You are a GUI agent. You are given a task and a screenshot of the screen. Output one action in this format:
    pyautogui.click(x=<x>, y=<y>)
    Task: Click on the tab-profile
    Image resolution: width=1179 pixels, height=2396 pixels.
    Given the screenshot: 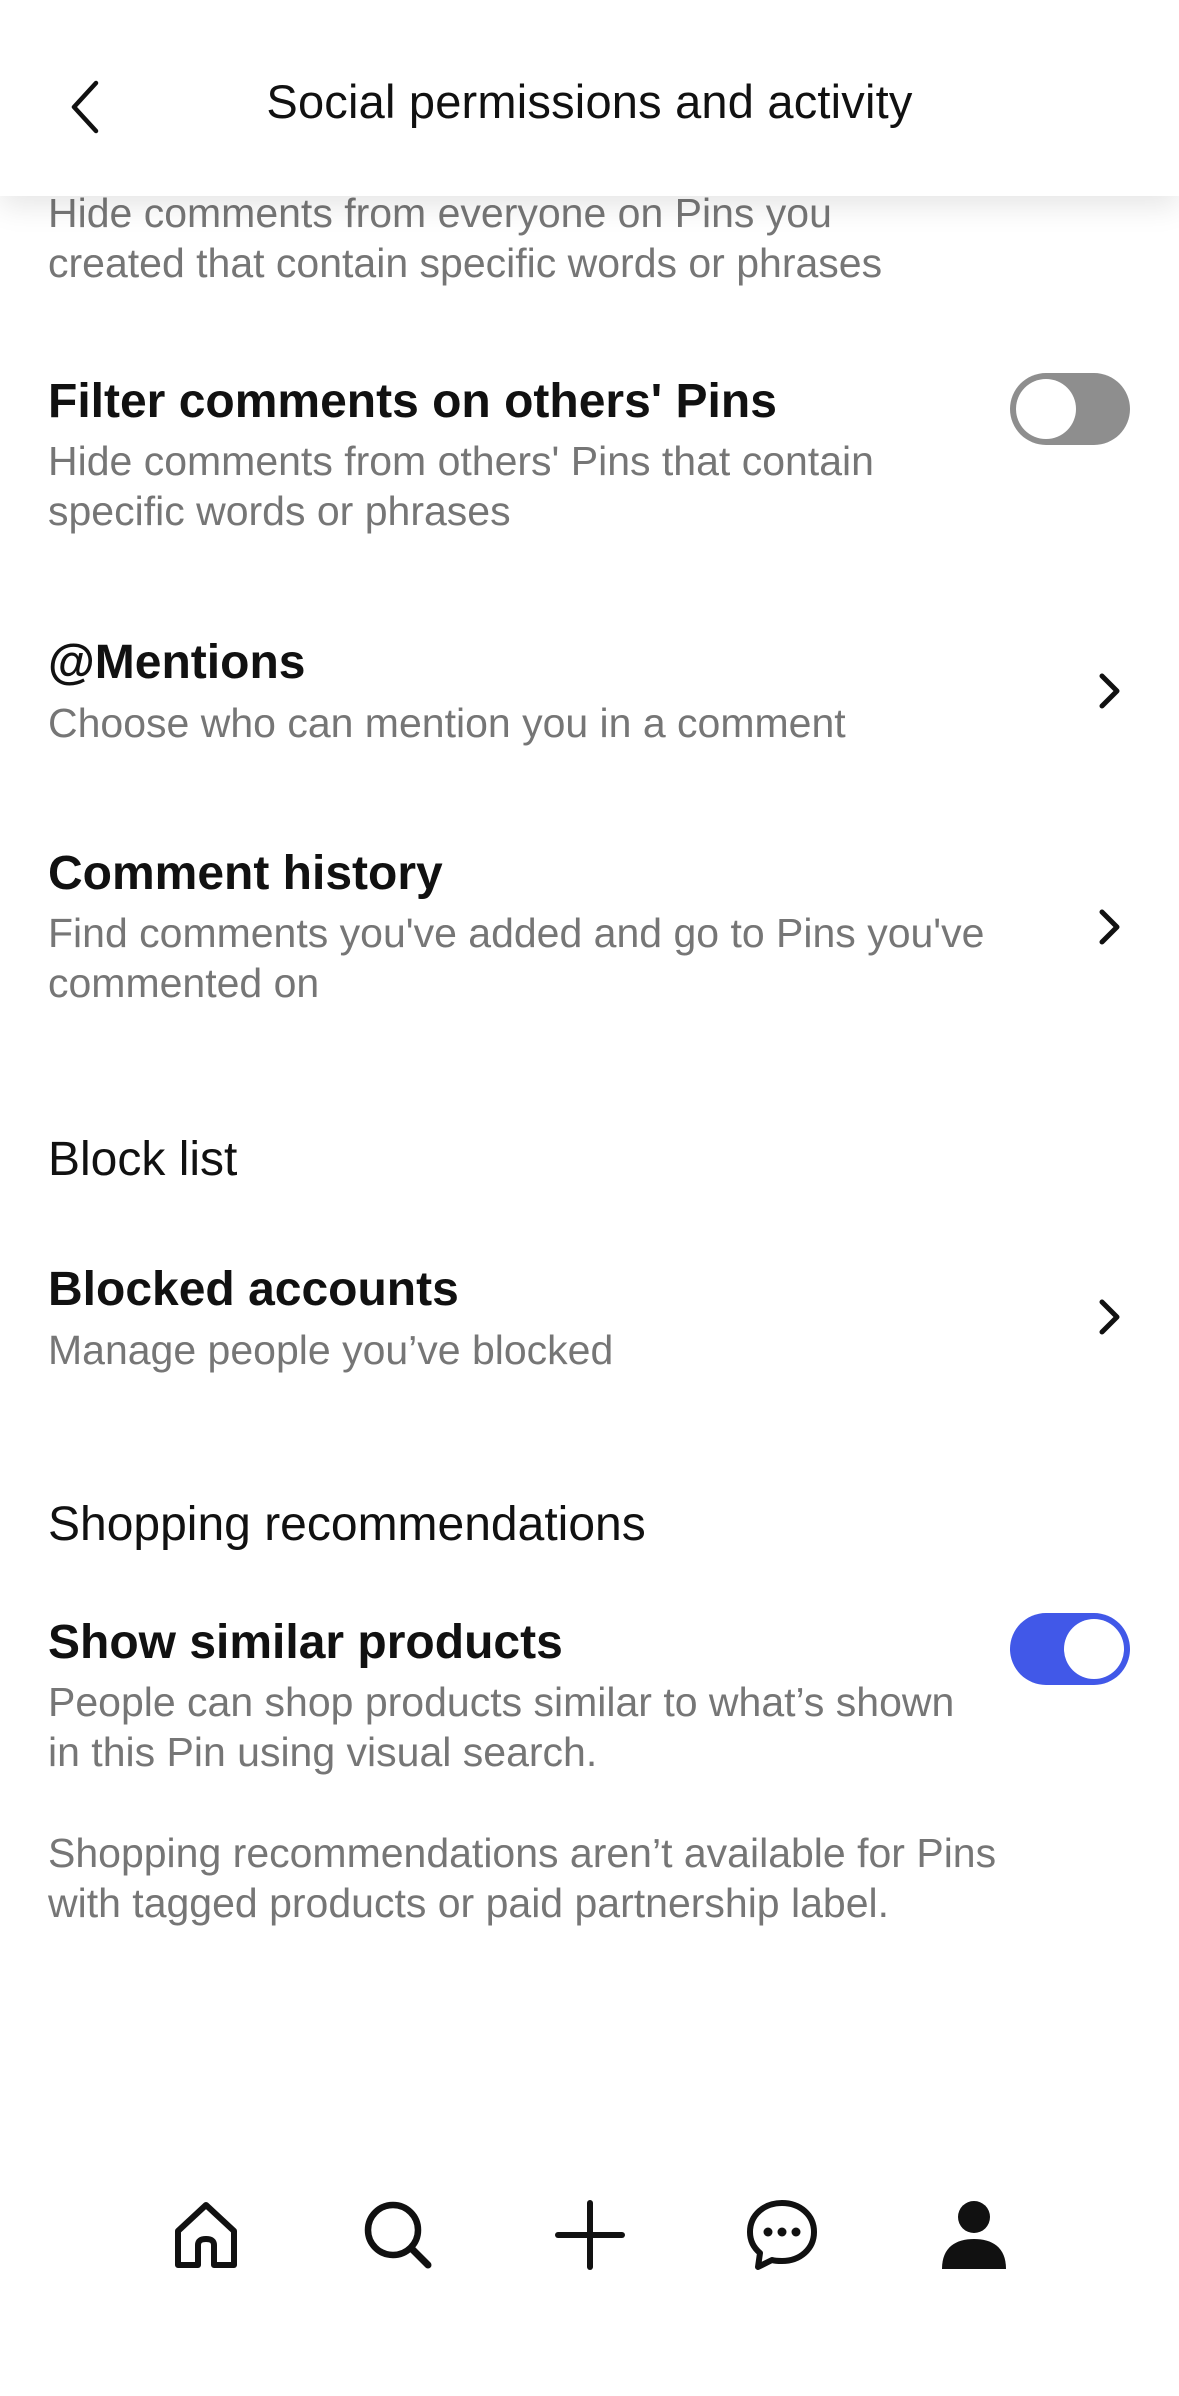 What is the action you would take?
    pyautogui.click(x=974, y=2235)
    